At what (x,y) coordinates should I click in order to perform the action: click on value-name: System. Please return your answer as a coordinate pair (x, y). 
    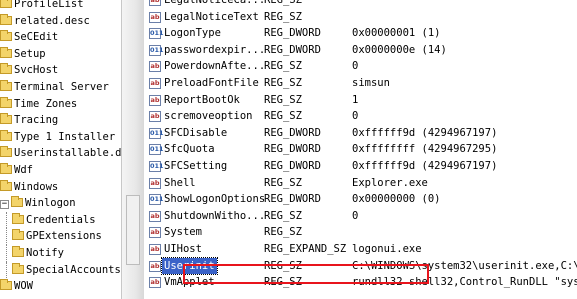
    Looking at the image, I should click on (183, 232).